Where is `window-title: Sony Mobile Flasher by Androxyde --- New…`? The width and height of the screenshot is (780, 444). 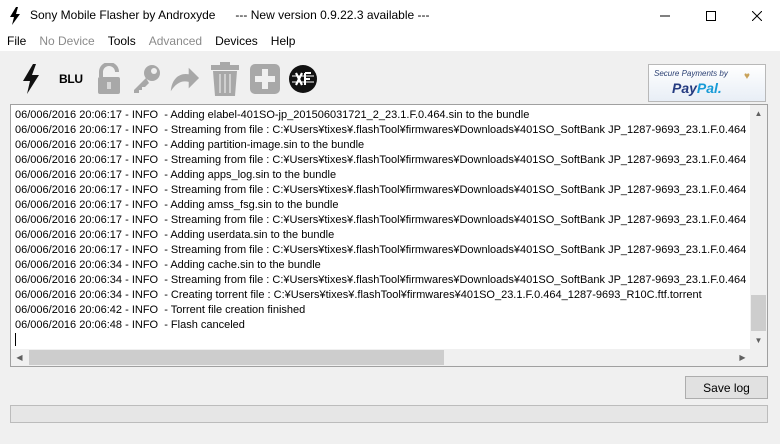 window-title: Sony Mobile Flasher by Androxyde --- New… is located at coordinates (230, 15).